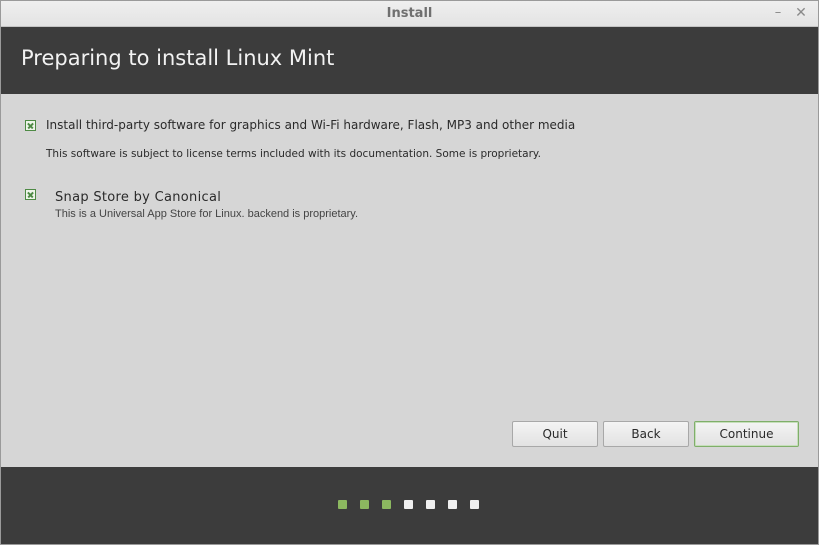 The width and height of the screenshot is (819, 545). Describe the element at coordinates (409, 60) in the screenshot. I see `page-header: Preparing to install Linux Mint` at that location.